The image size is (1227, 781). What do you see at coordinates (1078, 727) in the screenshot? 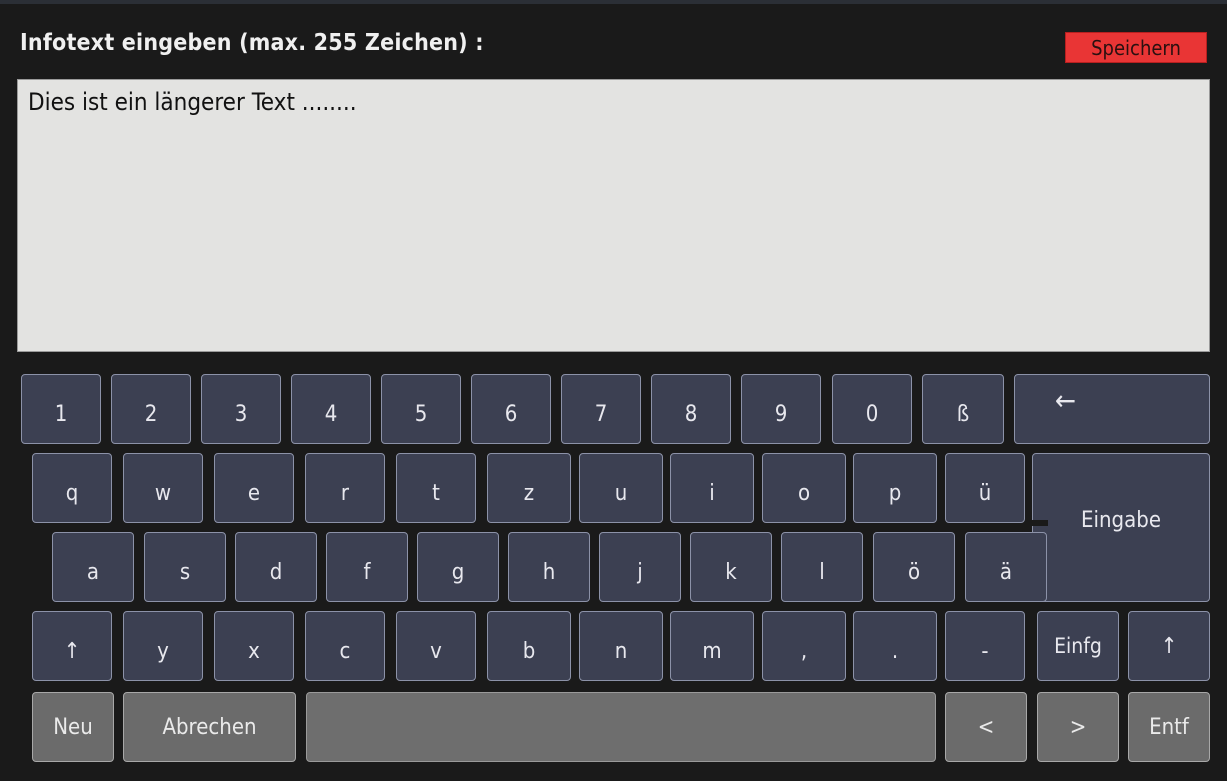
I see `cursor-right-key: >` at bounding box center [1078, 727].